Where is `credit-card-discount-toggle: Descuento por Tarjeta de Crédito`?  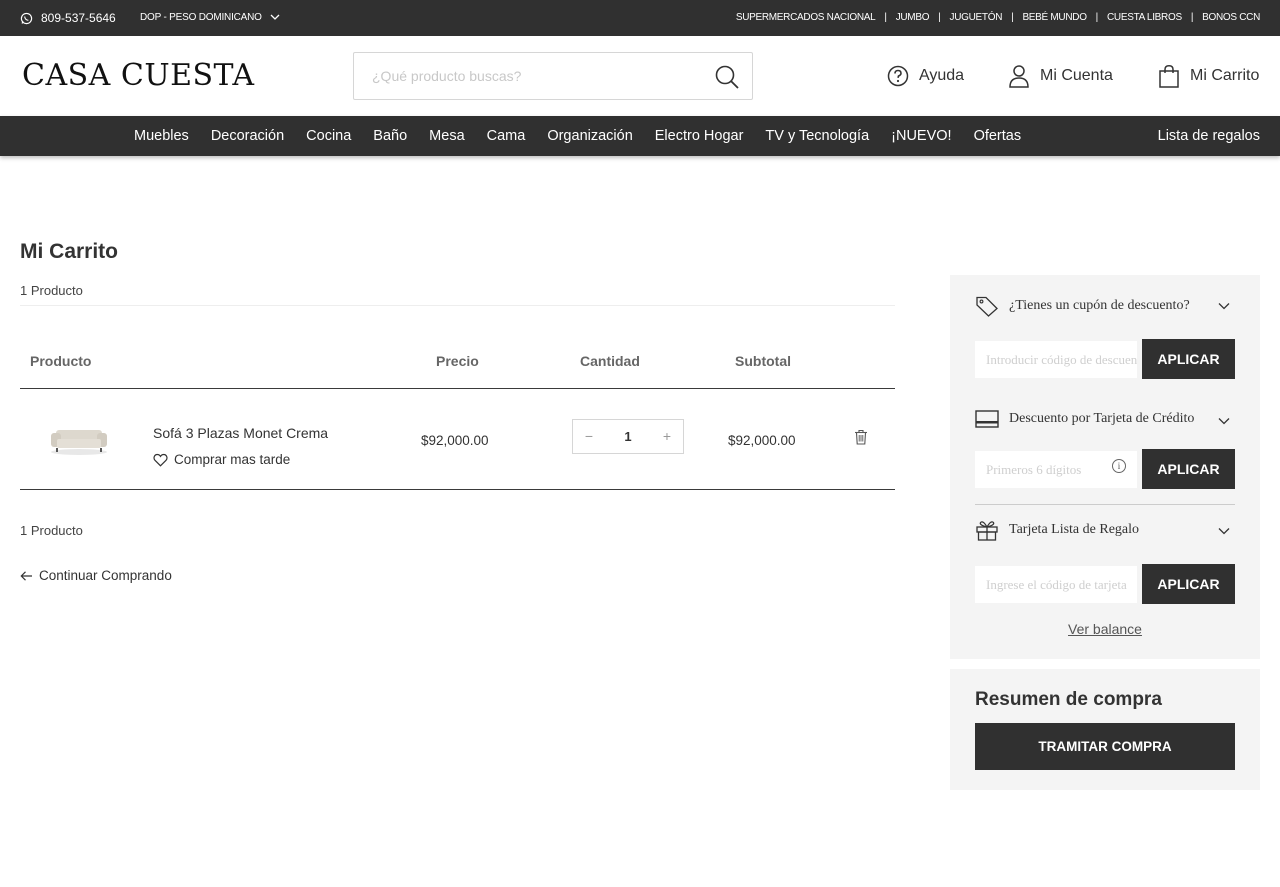
credit-card-discount-toggle: Descuento por Tarjeta de Crédito is located at coordinates (1084, 419).